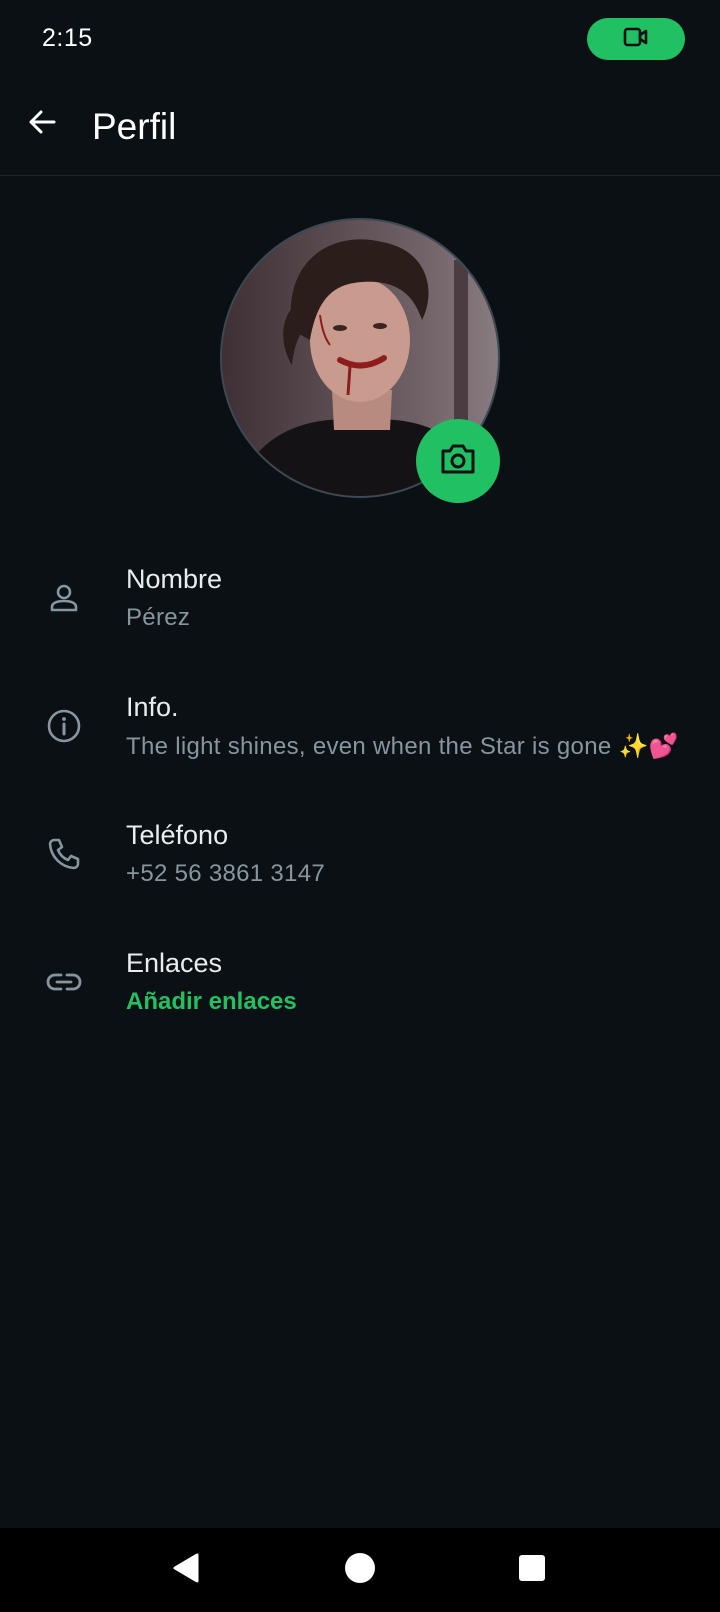  Describe the element at coordinates (177, 835) in the screenshot. I see `phone-label: Teléfono` at that location.